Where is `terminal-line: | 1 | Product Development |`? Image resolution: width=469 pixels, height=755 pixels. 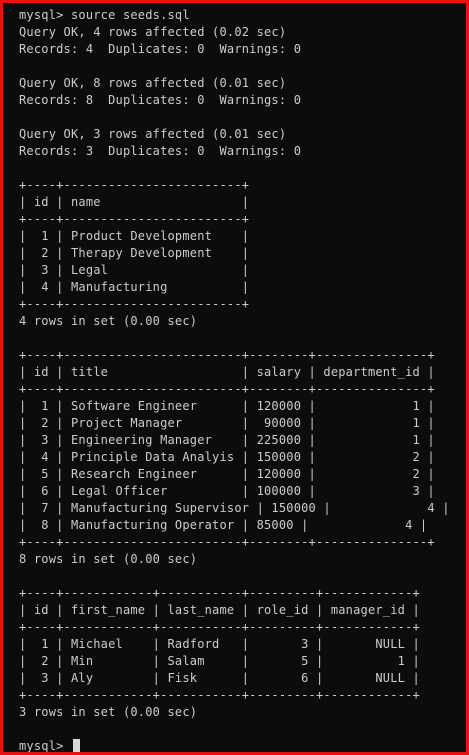 terminal-line: | 1 | Product Development | is located at coordinates (134, 236).